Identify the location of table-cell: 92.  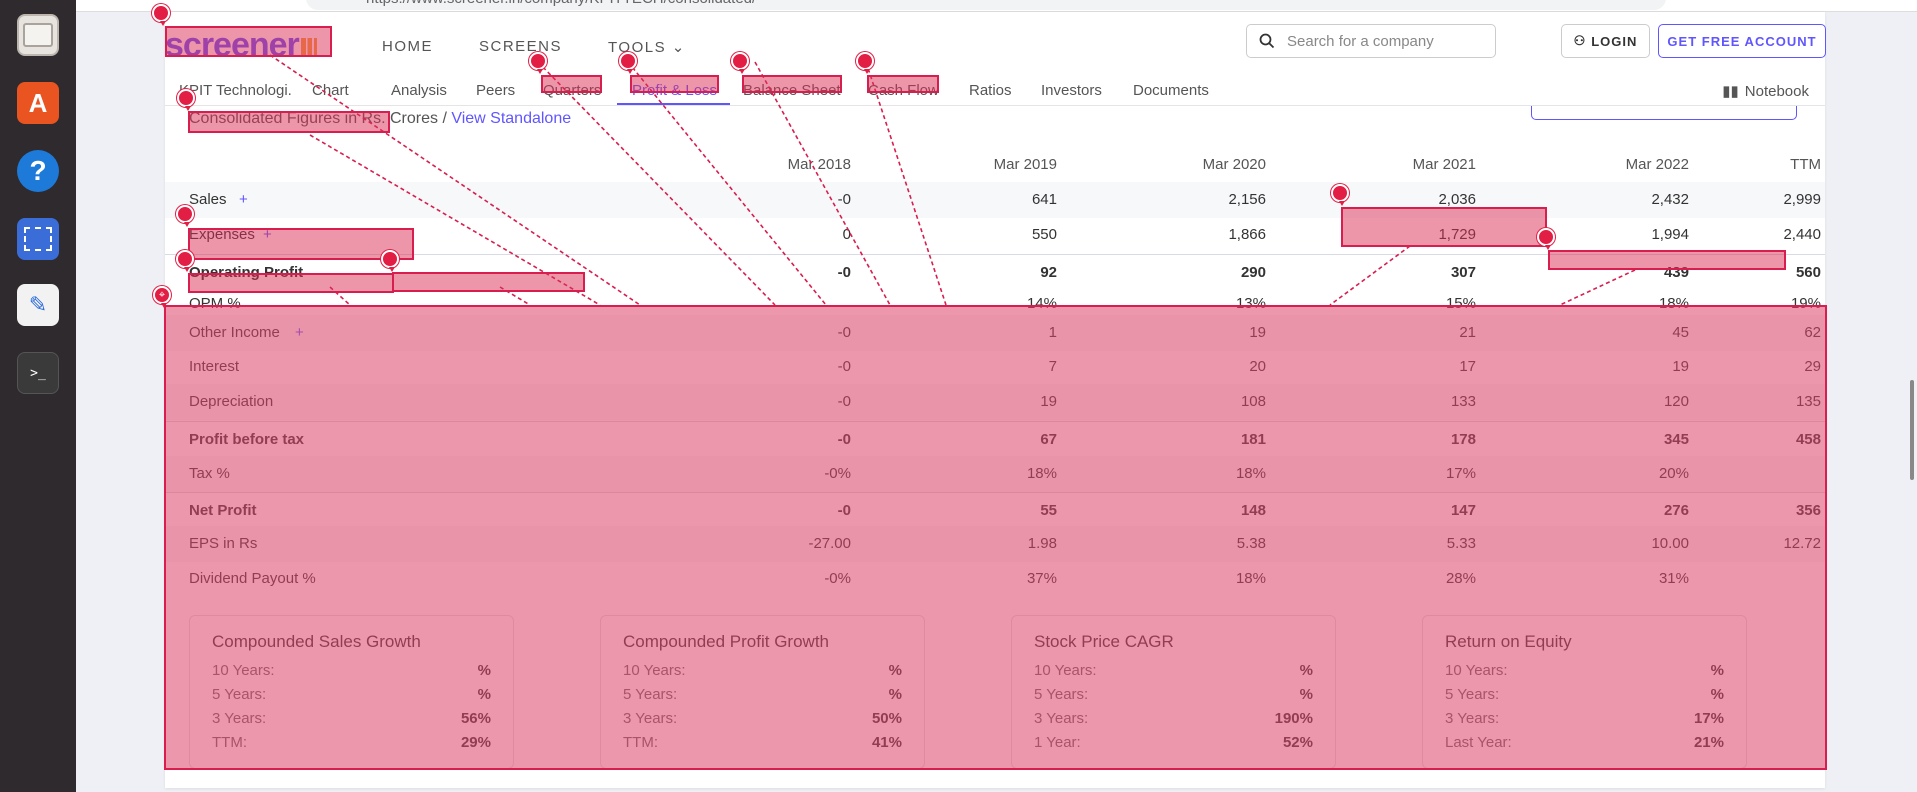
(1048, 272).